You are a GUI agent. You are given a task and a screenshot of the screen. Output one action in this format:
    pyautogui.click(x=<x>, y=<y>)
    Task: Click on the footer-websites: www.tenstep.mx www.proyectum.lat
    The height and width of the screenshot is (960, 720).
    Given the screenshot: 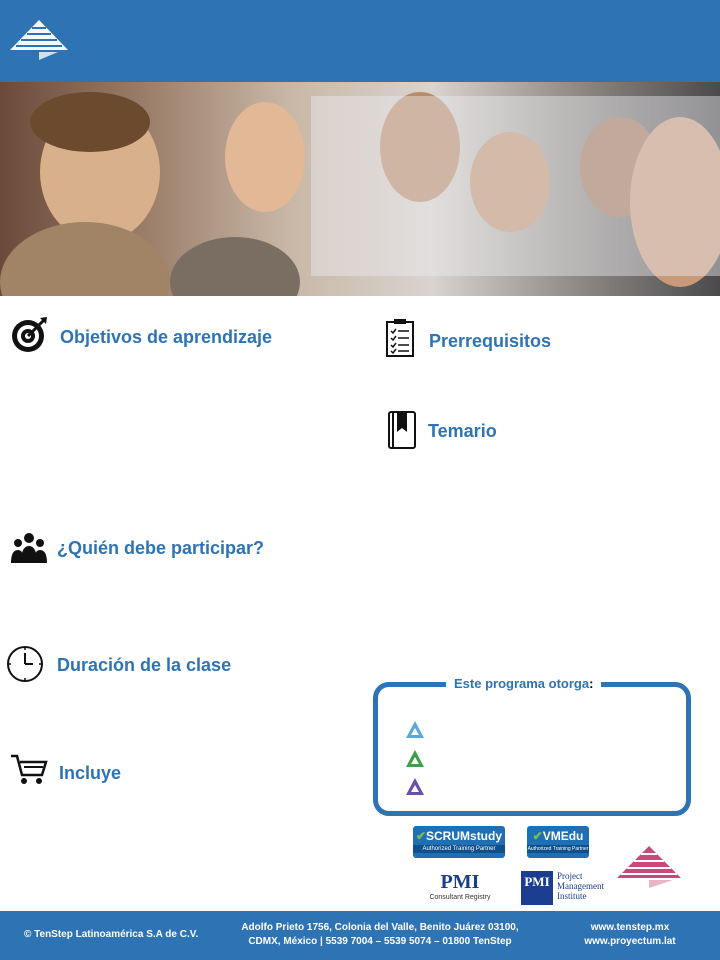 What is the action you would take?
    pyautogui.click(x=630, y=935)
    